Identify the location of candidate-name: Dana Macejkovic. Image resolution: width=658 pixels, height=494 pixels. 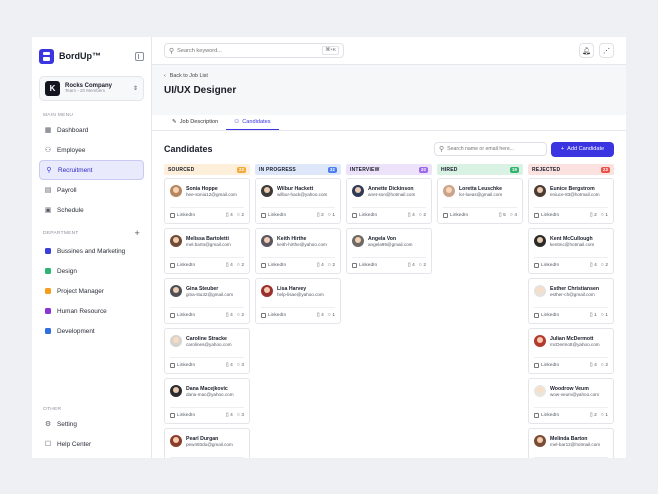
(207, 388).